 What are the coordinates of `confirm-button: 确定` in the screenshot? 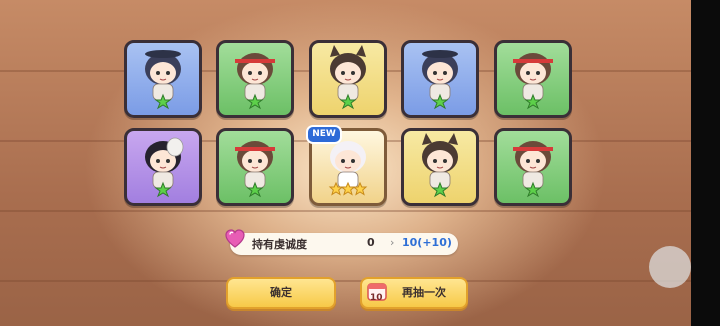 It's located at (281, 293).